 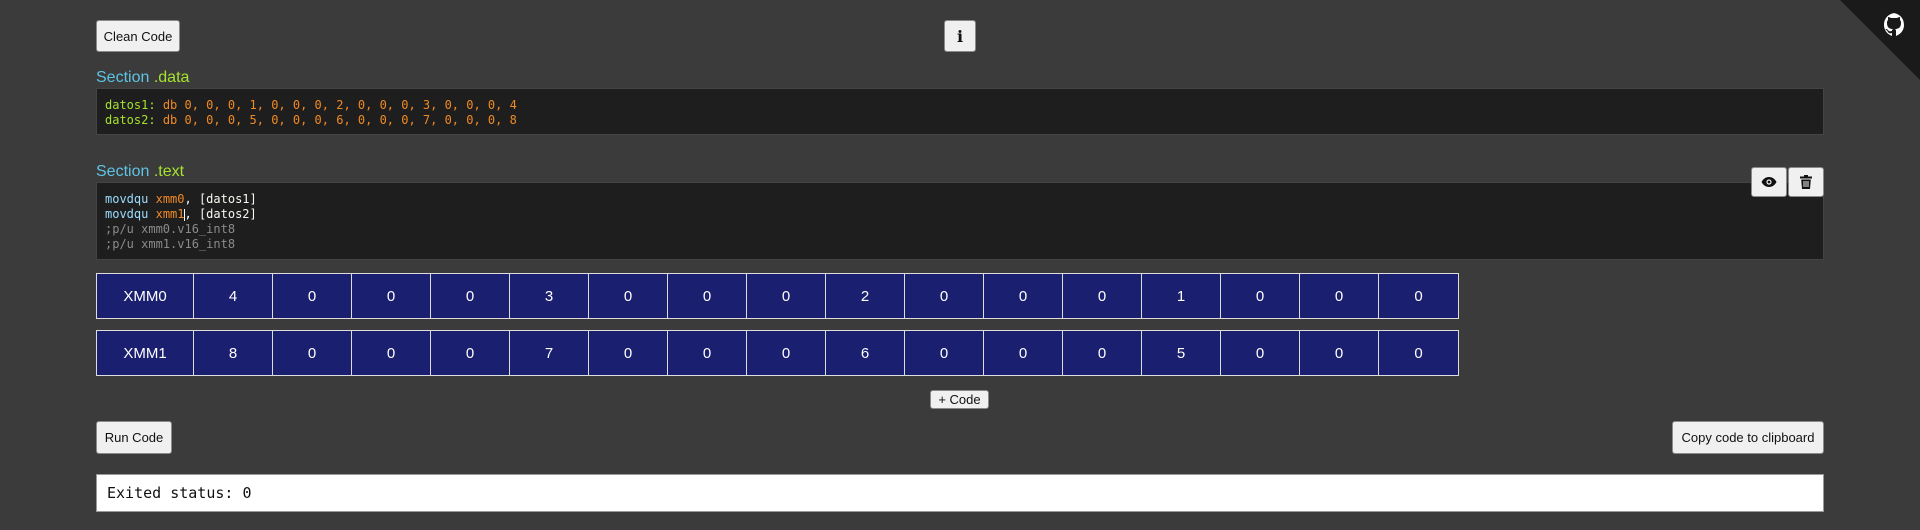 I want to click on register-row-xmm1: XMM1 8 0 0 0 7 0 0 0 6 0 0 0 5 0 0 0, so click(x=777, y=353).